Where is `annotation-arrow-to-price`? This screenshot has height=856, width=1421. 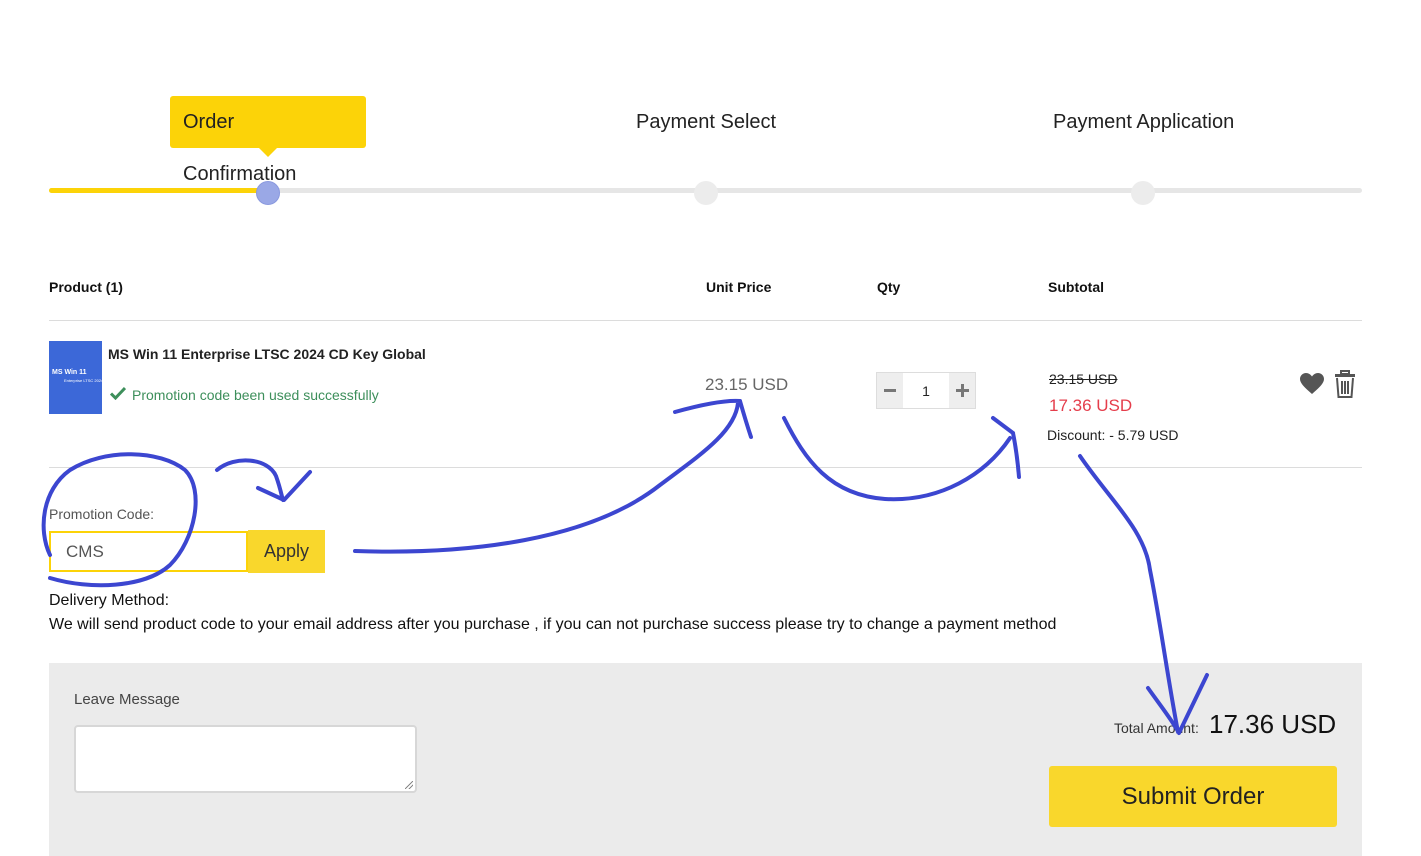 annotation-arrow-to-price is located at coordinates (553, 476).